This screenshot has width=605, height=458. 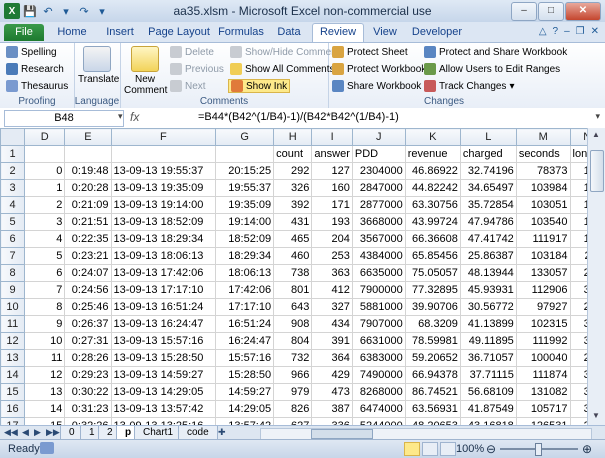 What do you see at coordinates (293, 205) in the screenshot?
I see `cell: 392` at bounding box center [293, 205].